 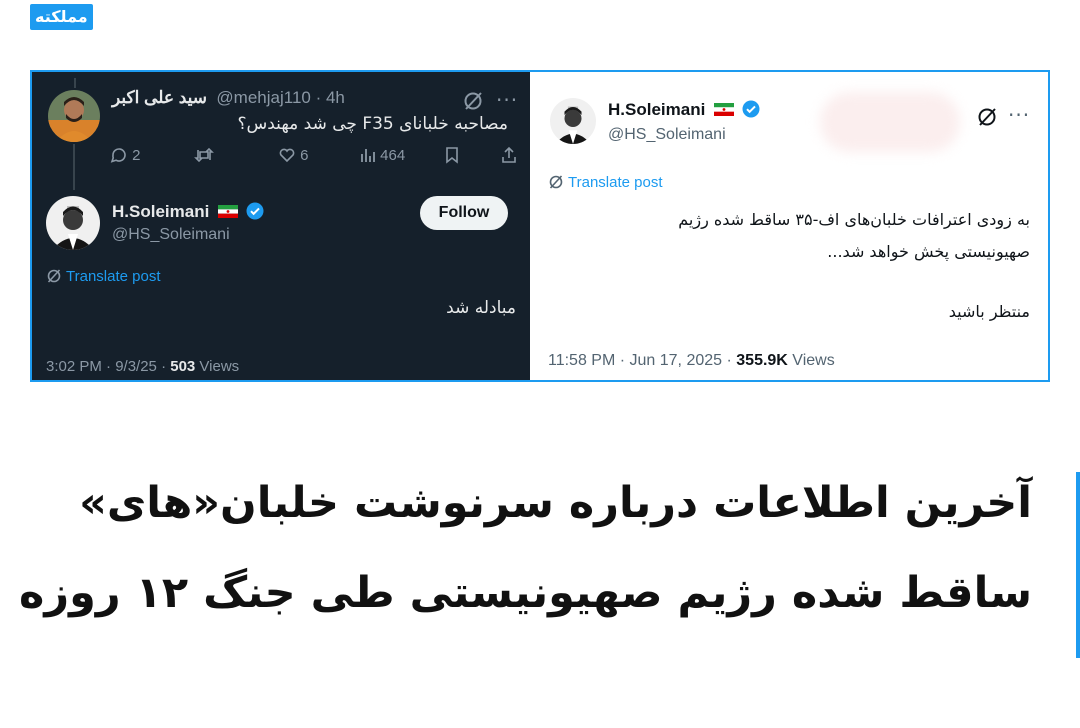 I want to click on reply-like-button: 6, so click(x=293, y=155).